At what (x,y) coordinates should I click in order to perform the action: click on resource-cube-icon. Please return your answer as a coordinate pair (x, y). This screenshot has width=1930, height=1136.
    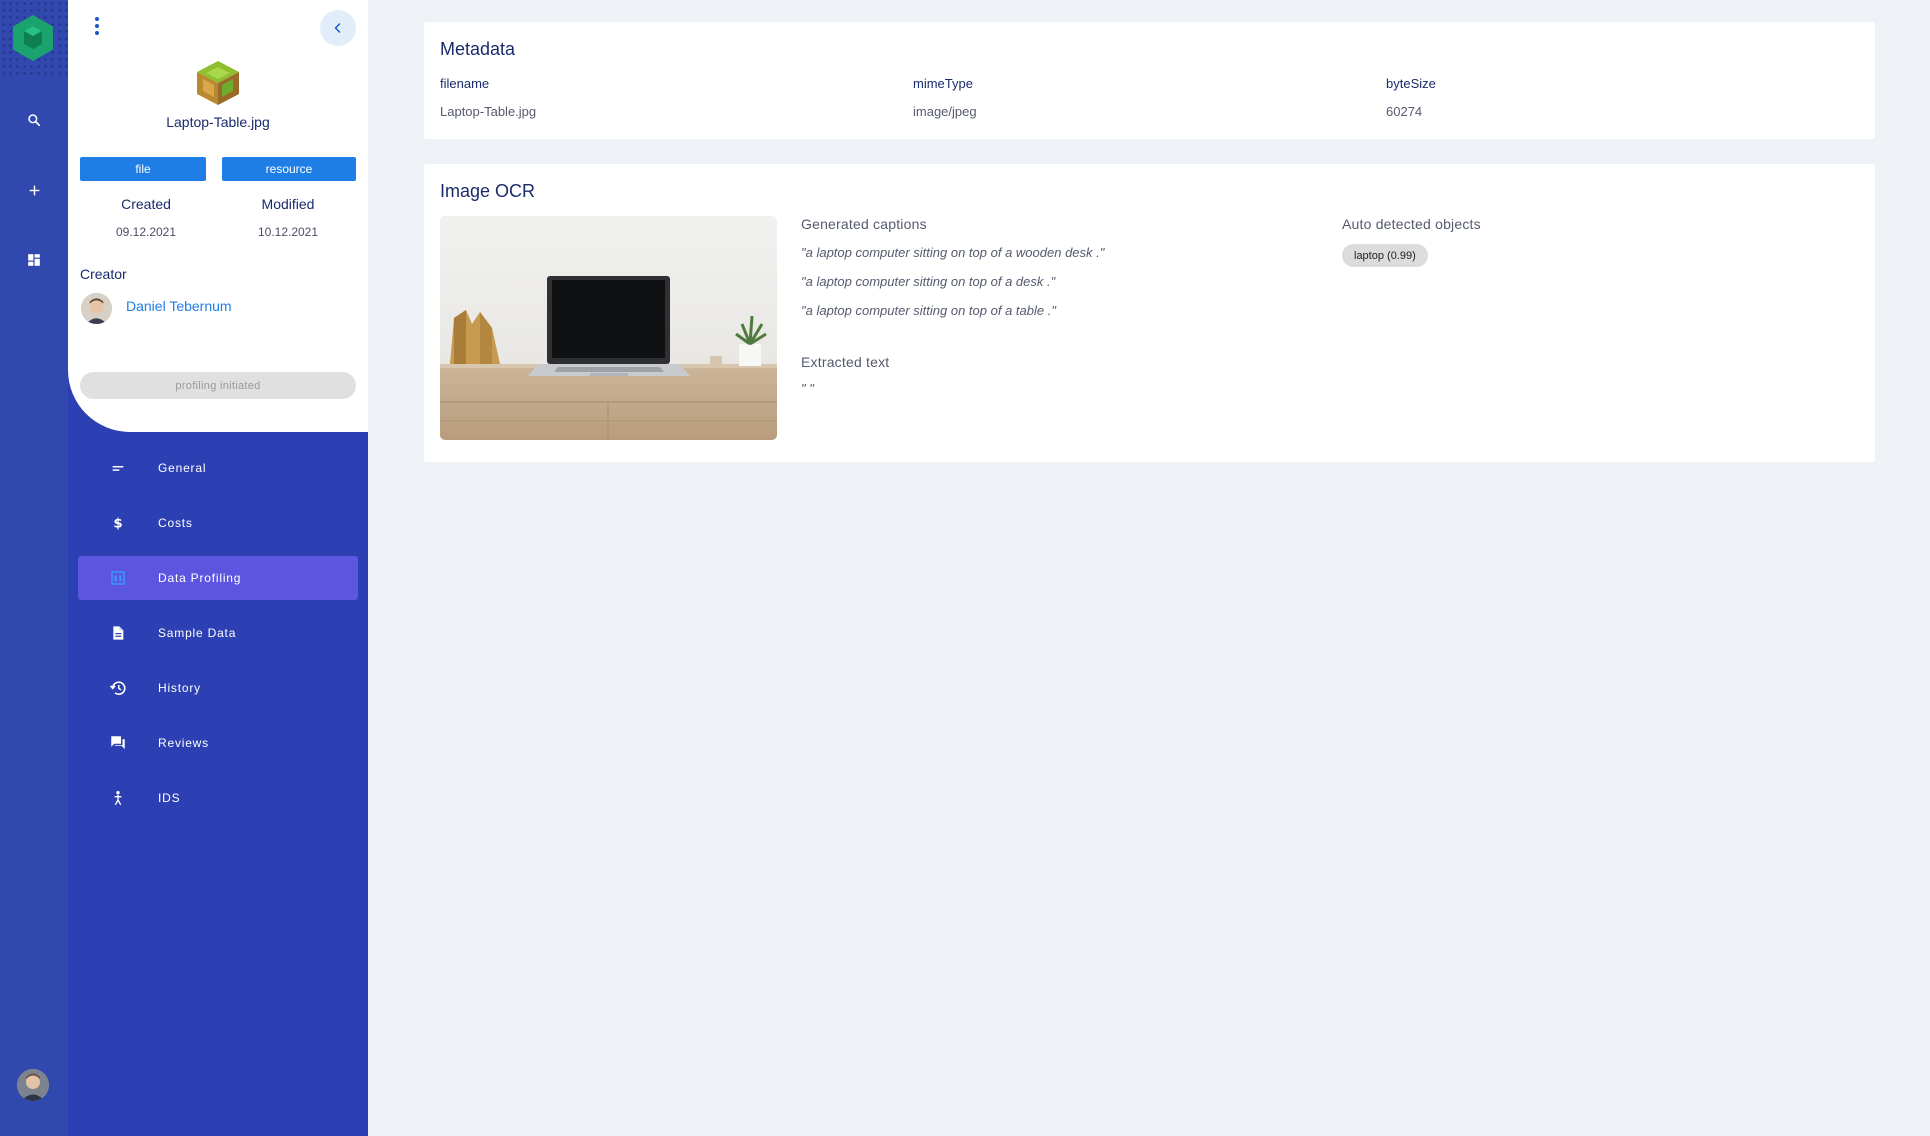
    Looking at the image, I should click on (218, 83).